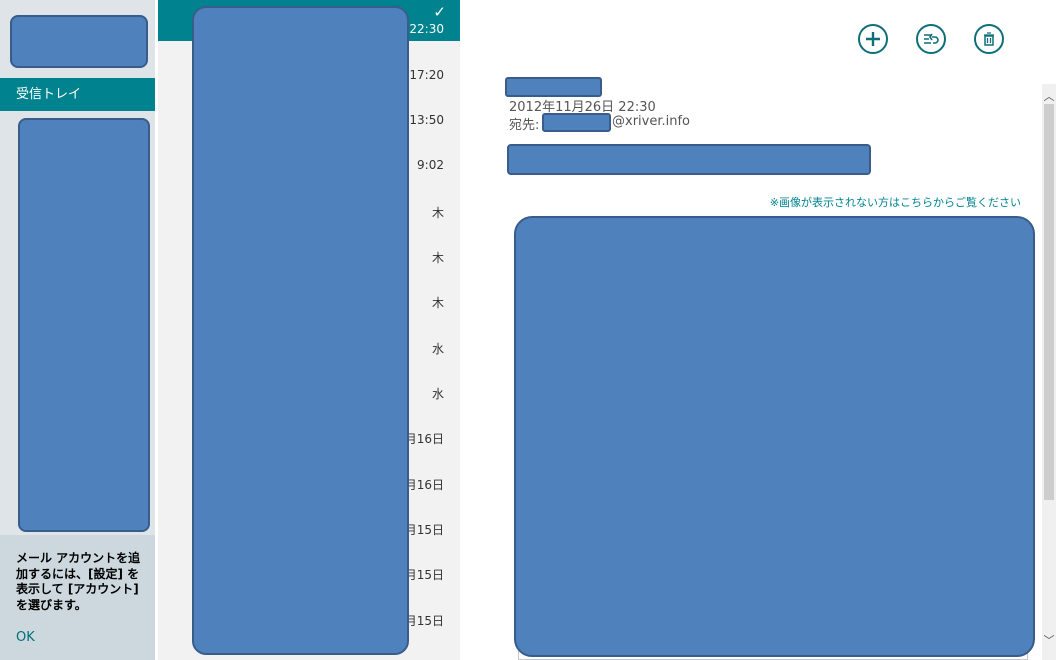 The image size is (1056, 660). I want to click on message-time: 17:20, so click(426, 75).